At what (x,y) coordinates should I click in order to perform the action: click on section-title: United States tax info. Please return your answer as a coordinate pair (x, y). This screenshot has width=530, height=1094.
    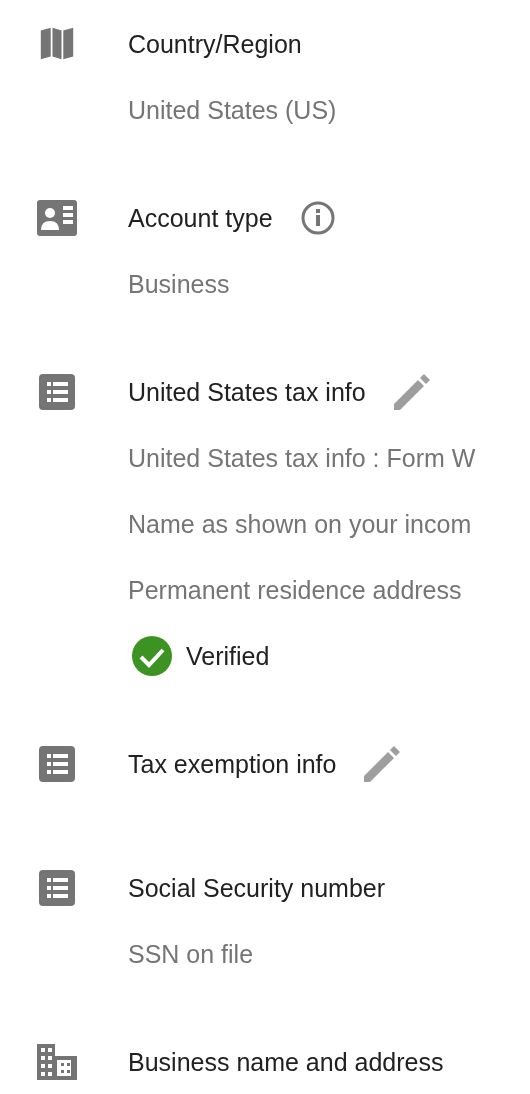
    Looking at the image, I should click on (247, 392).